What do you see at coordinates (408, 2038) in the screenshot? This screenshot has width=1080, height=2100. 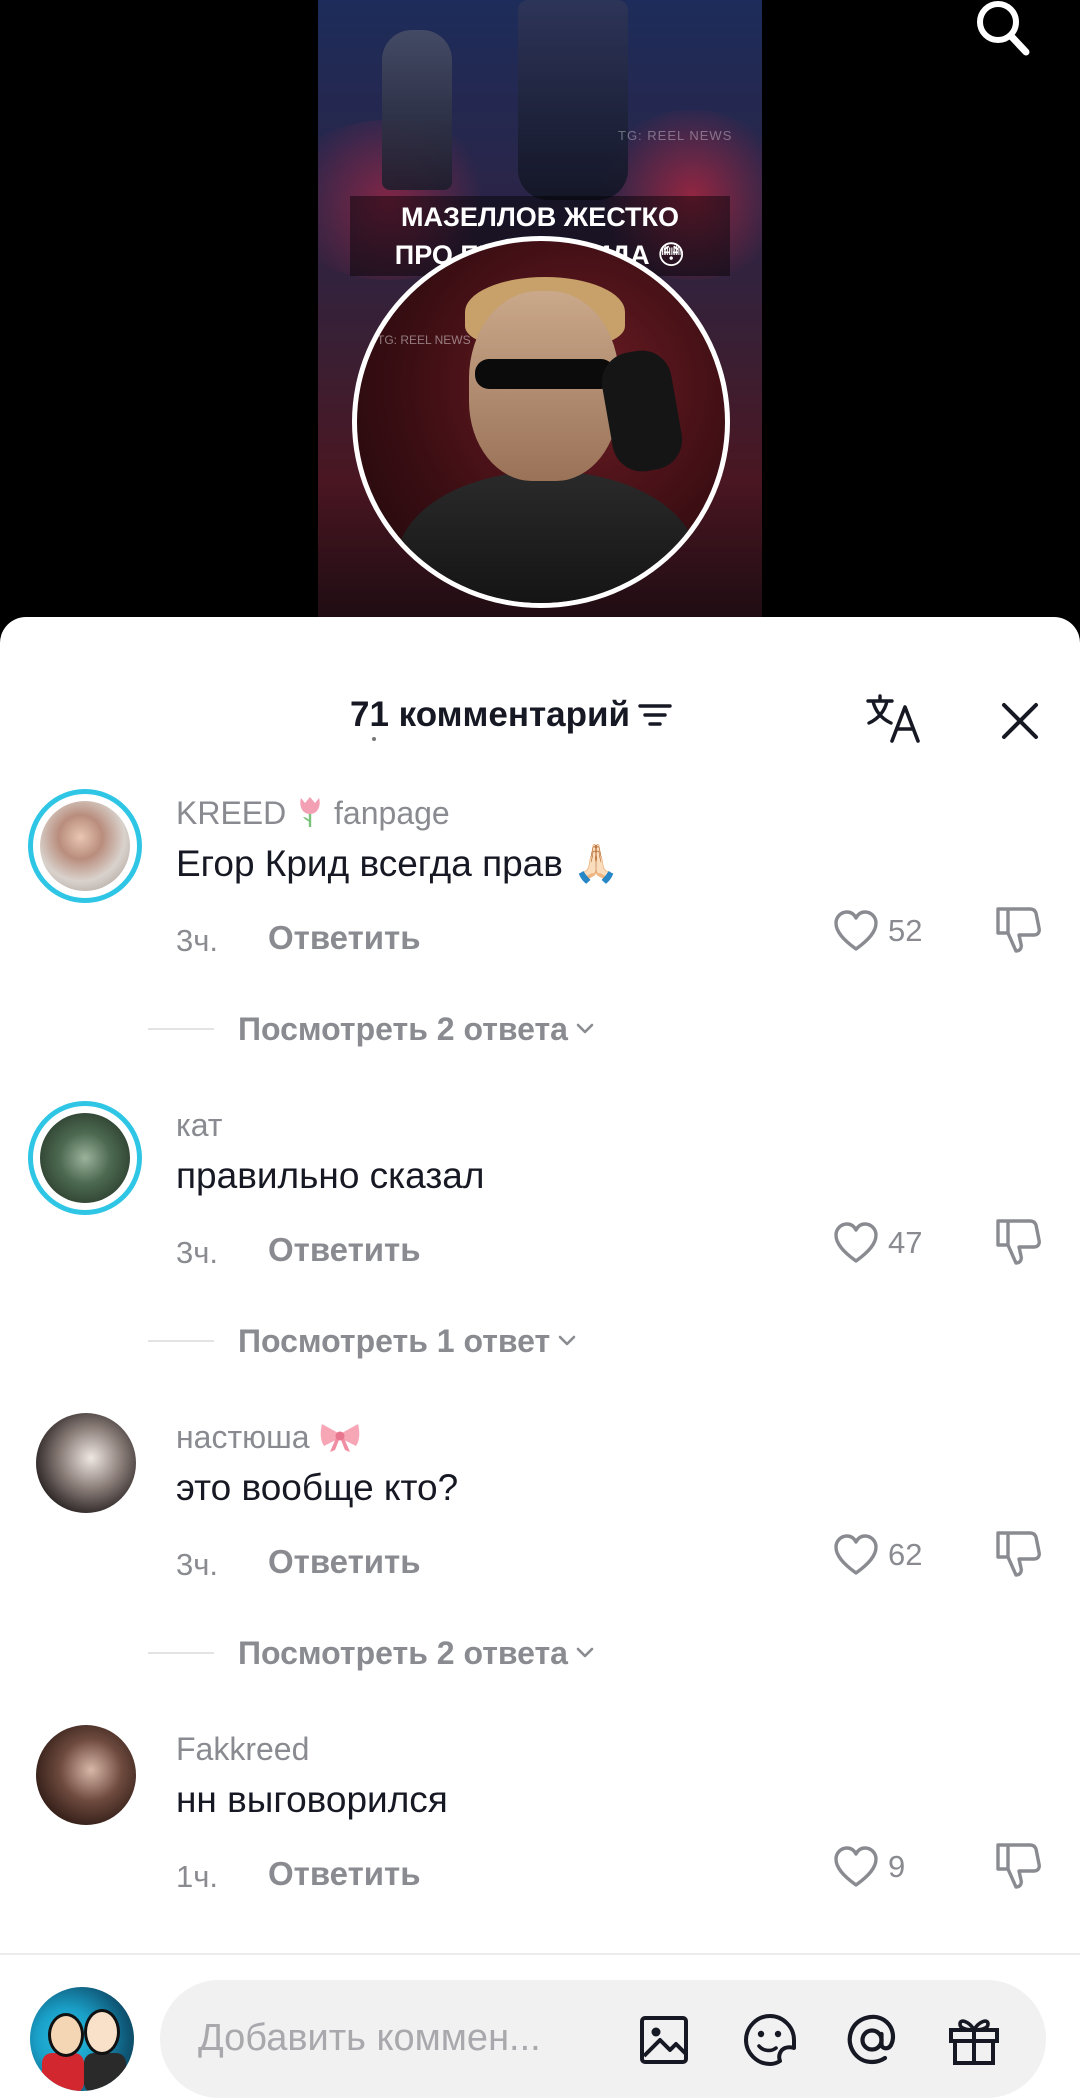 I see `comment-input` at bounding box center [408, 2038].